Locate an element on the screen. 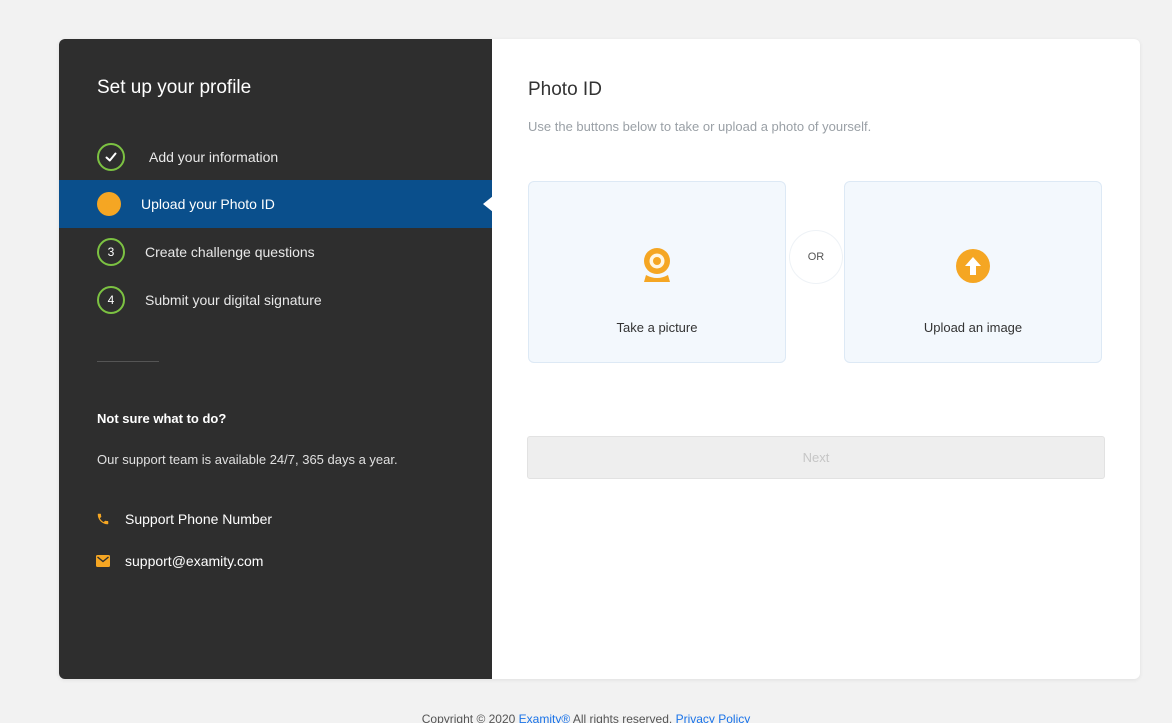  step-submit-digital-signature: 4 Submit your digital signature is located at coordinates (275, 300).